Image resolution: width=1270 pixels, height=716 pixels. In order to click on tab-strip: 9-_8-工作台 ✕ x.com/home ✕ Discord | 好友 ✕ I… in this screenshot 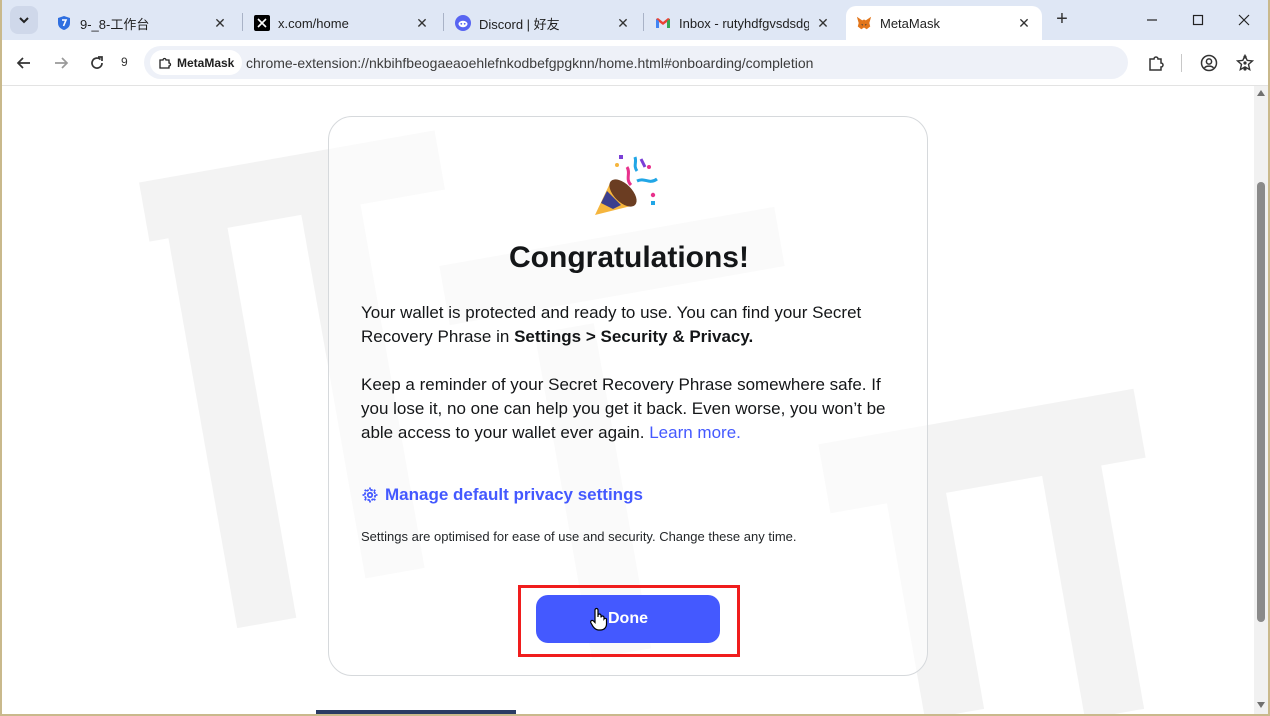, I will do `click(635, 20)`.